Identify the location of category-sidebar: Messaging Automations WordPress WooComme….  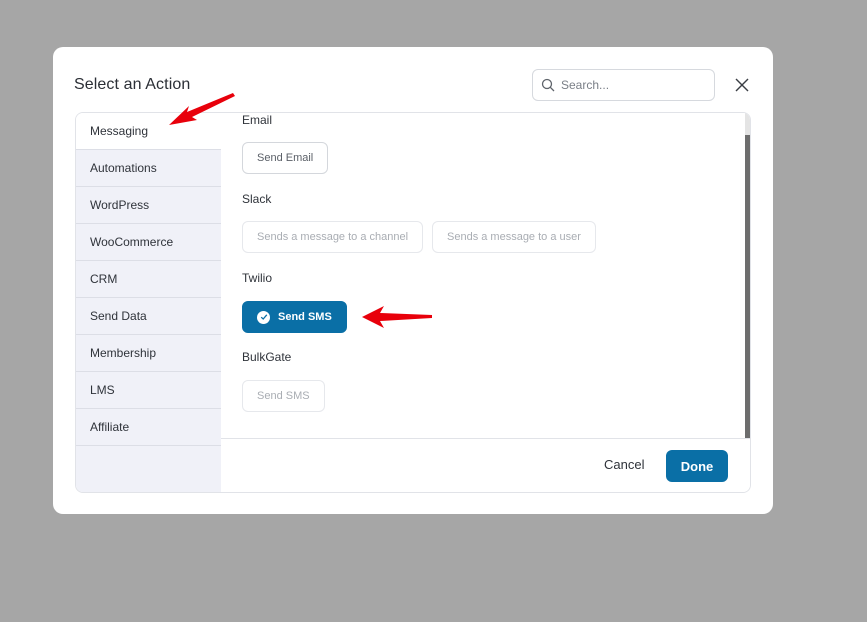
(148, 302).